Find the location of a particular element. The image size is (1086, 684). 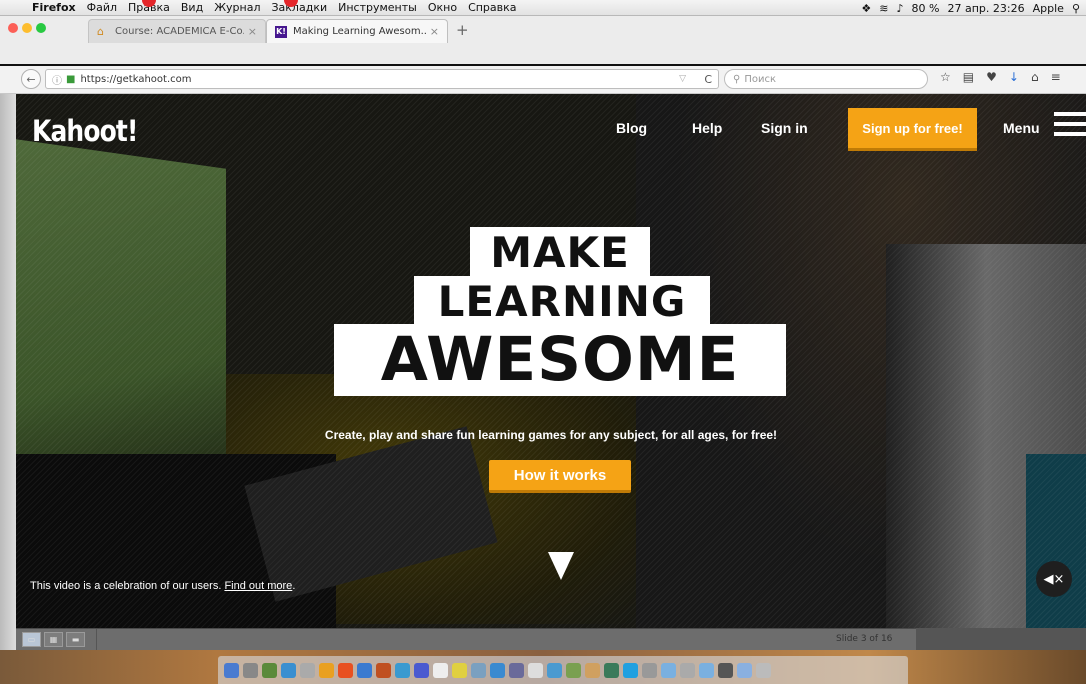

hamburger-menu-icon is located at coordinates (1070, 126).